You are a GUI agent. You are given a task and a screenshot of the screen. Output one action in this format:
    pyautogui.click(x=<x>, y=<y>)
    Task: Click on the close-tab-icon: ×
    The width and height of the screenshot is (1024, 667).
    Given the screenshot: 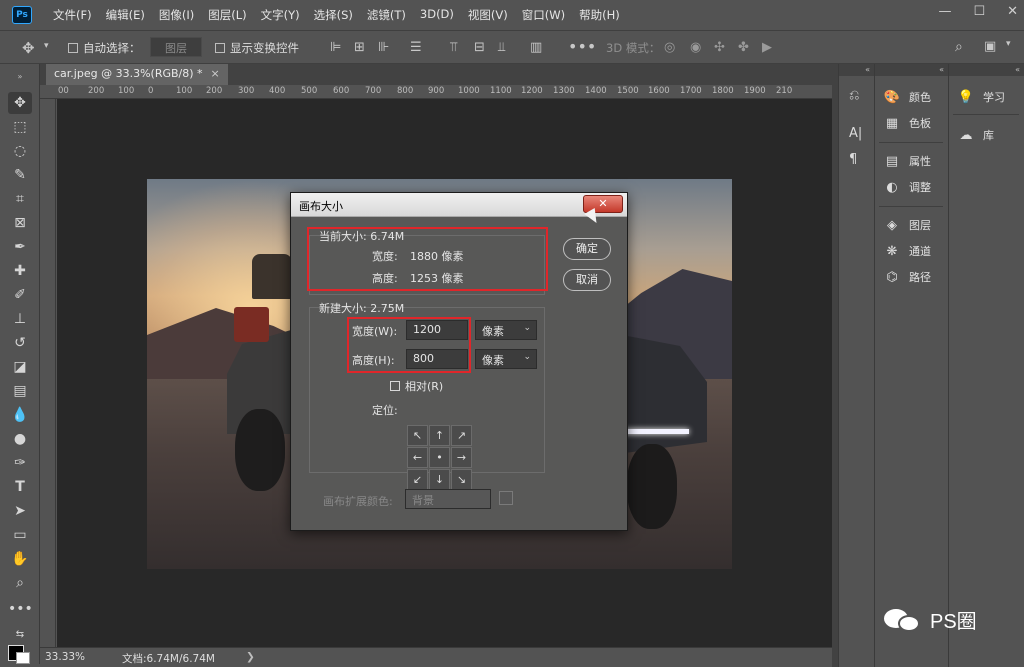 What is the action you would take?
    pyautogui.click(x=215, y=73)
    